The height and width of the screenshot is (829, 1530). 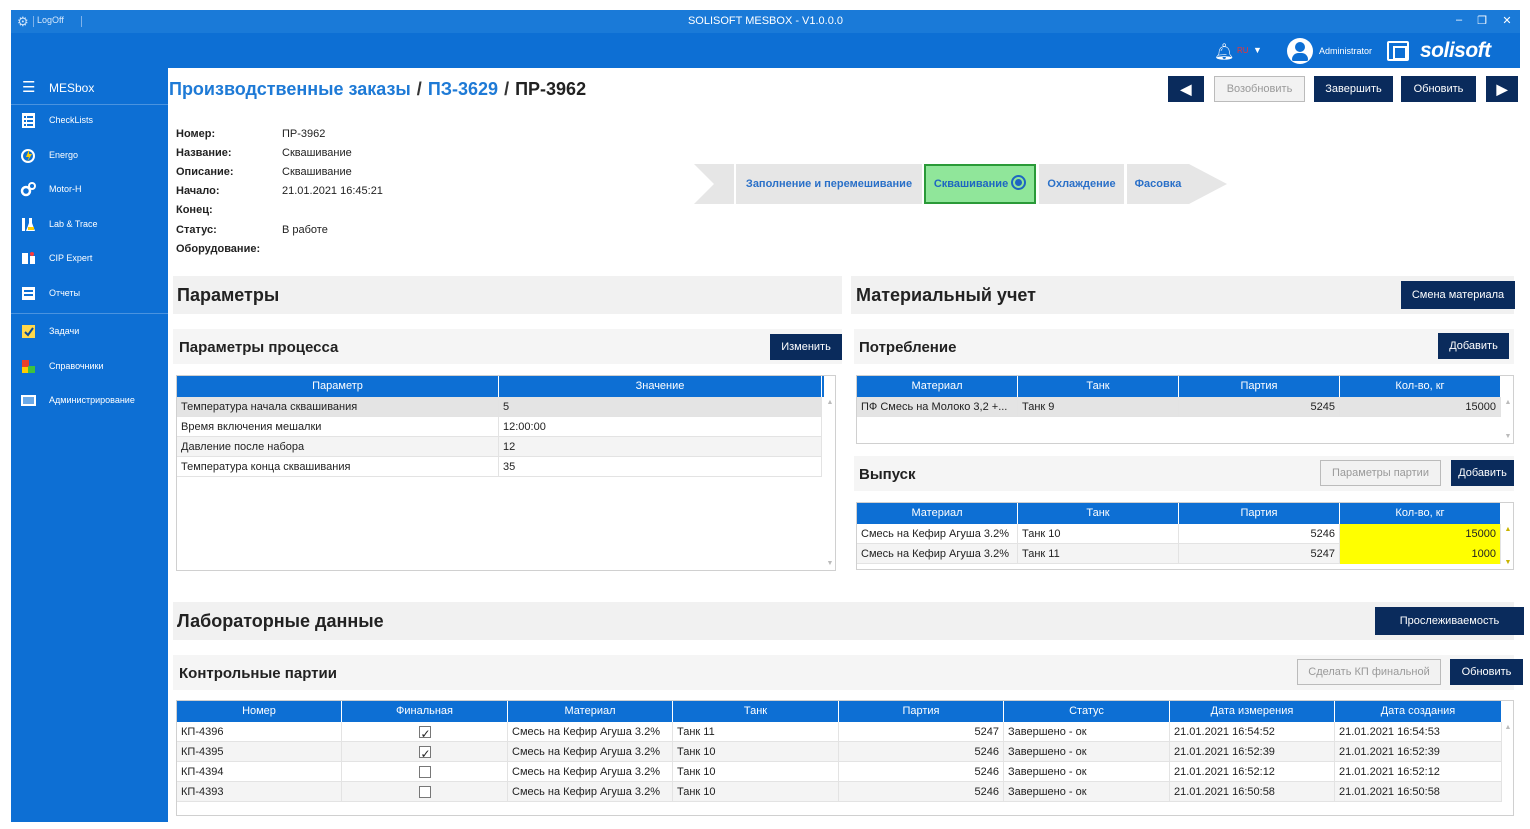 I want to click on user-name: Administrator, so click(x=1345, y=51).